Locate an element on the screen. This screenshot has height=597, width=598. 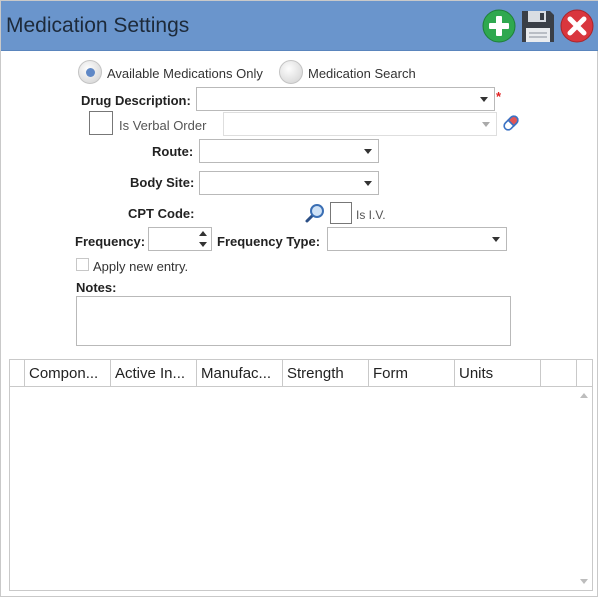
radio-selected-dot is located at coordinates (90, 72).